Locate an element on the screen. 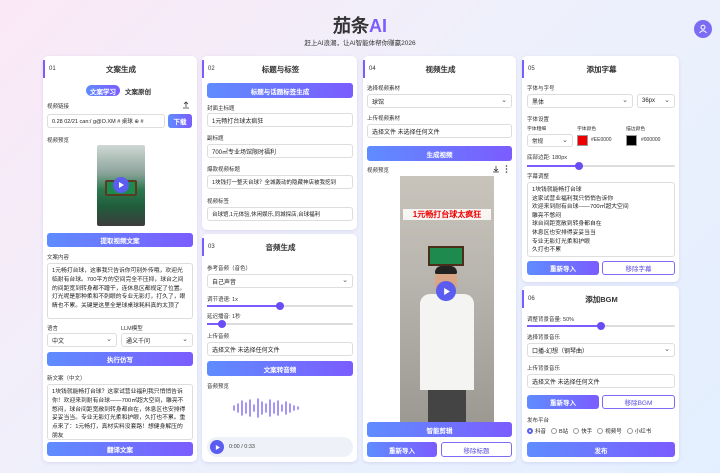 The height and width of the screenshot is (473, 720). panel-header: 03 音频生成 is located at coordinates (279, 247).